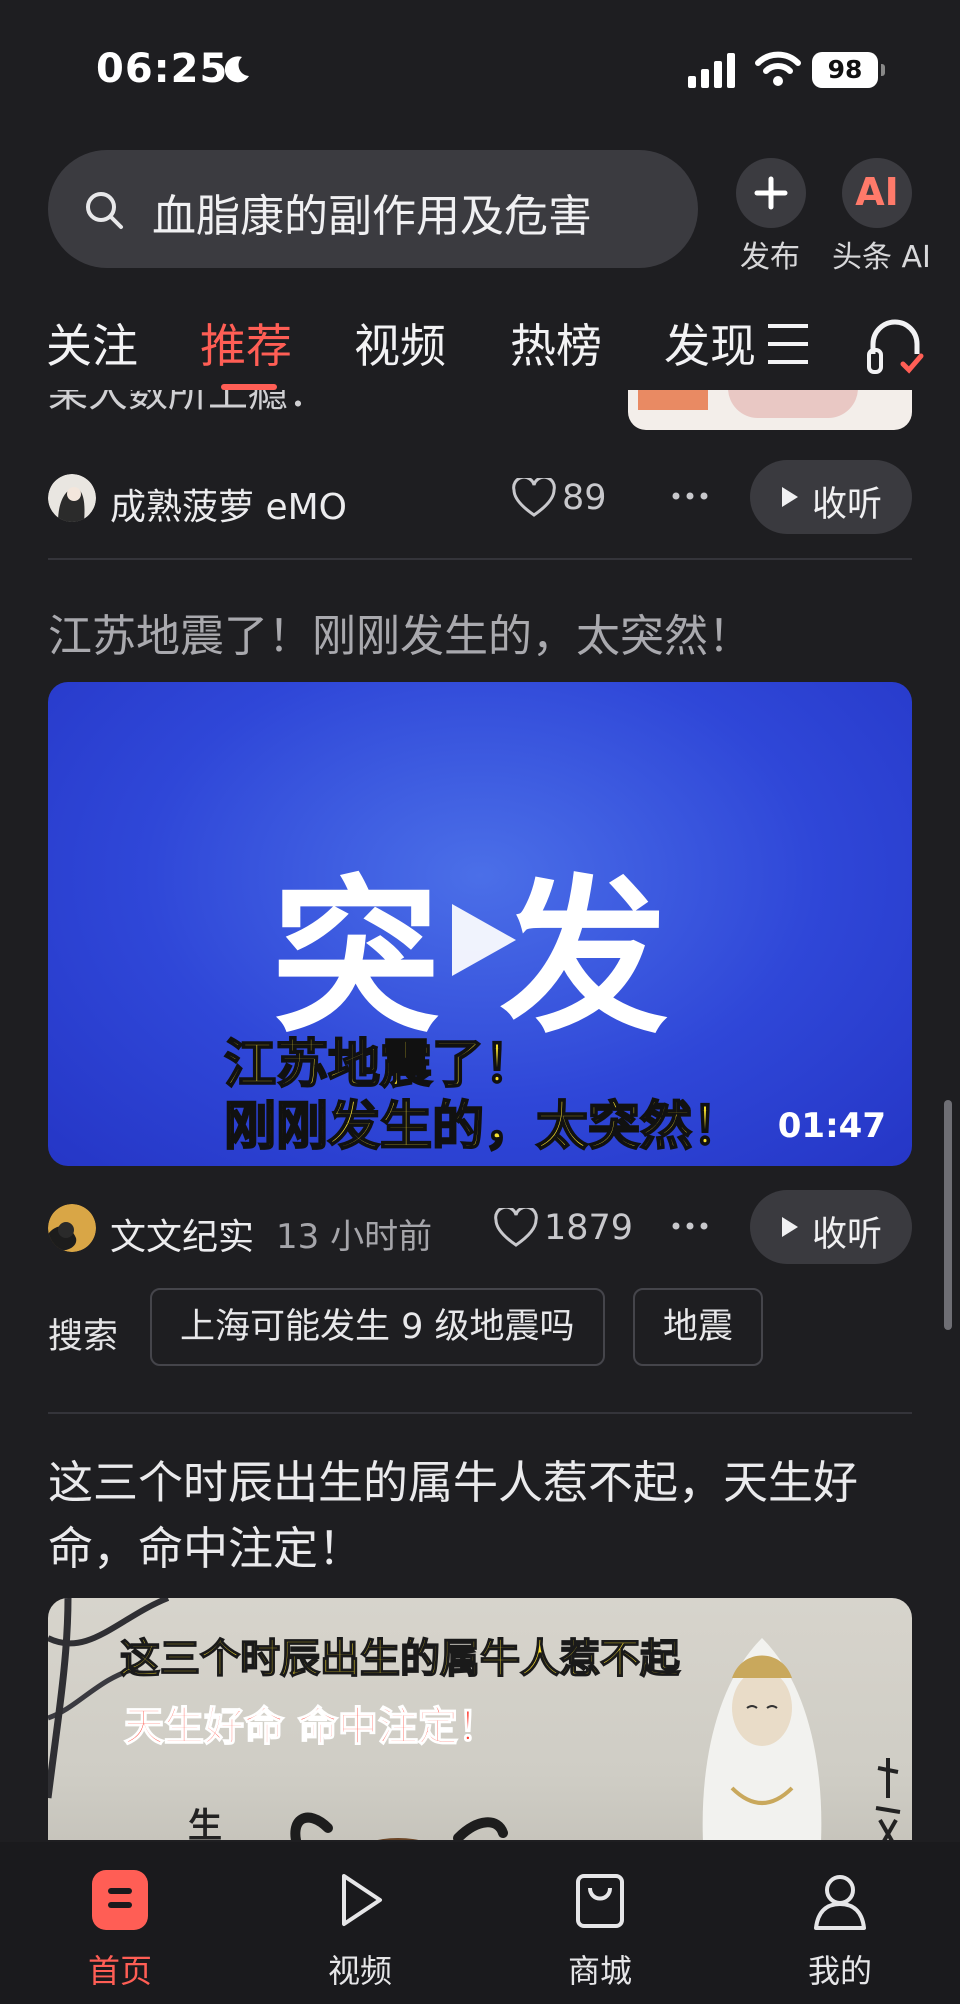 The height and width of the screenshot is (2004, 960). Describe the element at coordinates (778, 68) in the screenshot. I see `wifi-icon` at that location.